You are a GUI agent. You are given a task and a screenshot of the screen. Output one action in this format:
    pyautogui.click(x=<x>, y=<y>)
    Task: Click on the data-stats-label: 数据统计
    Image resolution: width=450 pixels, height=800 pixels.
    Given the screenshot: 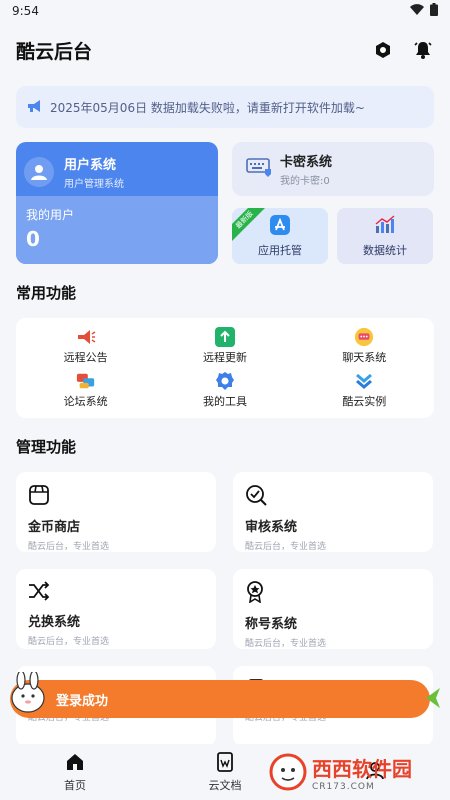 What is the action you would take?
    pyautogui.click(x=385, y=250)
    